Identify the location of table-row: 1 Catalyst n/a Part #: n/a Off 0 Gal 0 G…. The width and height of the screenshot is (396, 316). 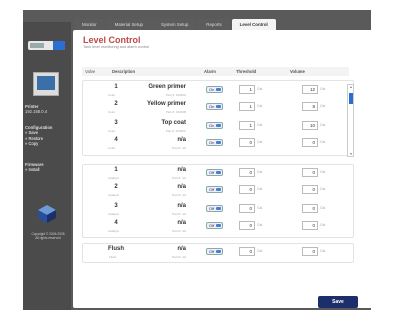
(218, 175).